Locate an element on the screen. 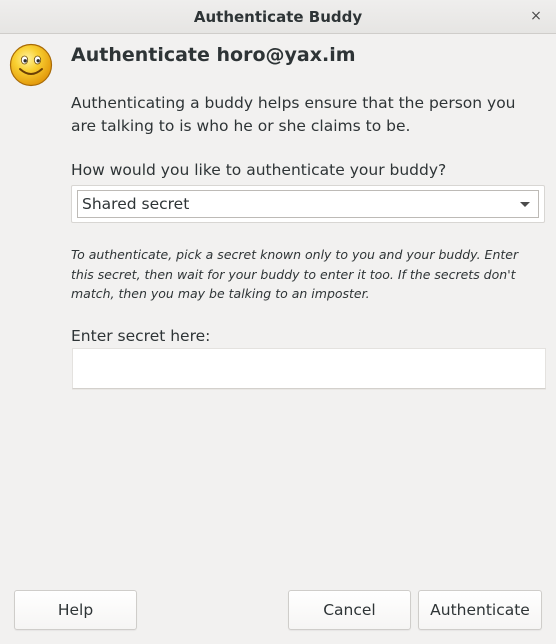  title-bar: Authenticate Buddy × is located at coordinates (278, 17).